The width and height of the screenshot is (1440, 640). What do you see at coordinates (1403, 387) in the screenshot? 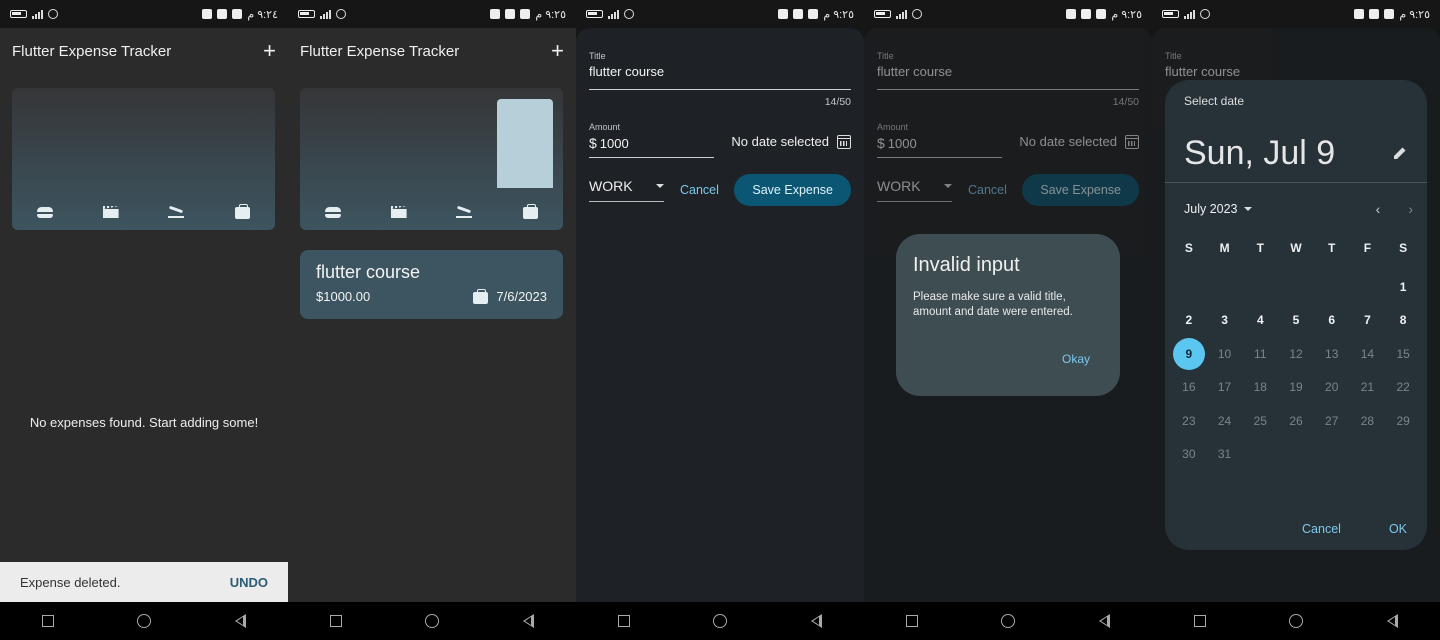
I see `calendar-day-disabled: 22` at bounding box center [1403, 387].